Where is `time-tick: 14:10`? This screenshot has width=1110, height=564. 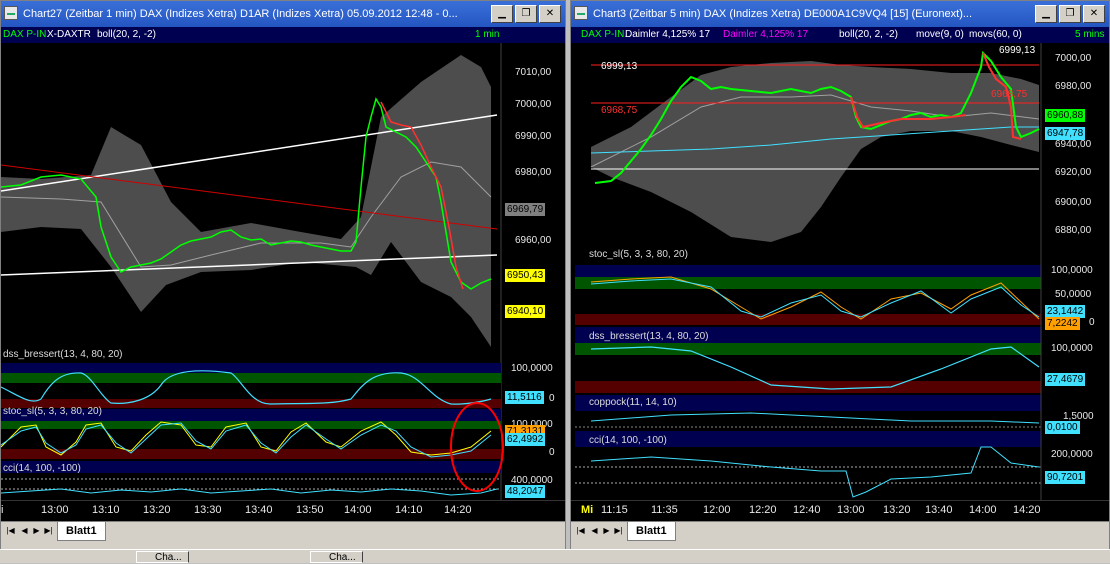
time-tick: 14:10 is located at coordinates (409, 510).